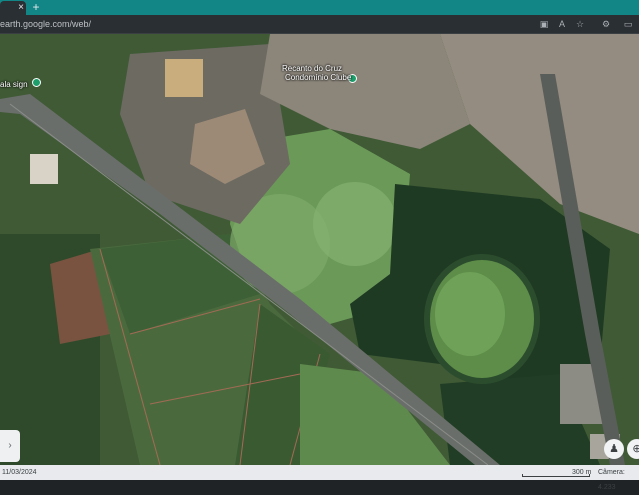  Describe the element at coordinates (319, 478) in the screenshot. I see `status-bar: 11/03/2024 300 m Câmera: 4.233` at that location.